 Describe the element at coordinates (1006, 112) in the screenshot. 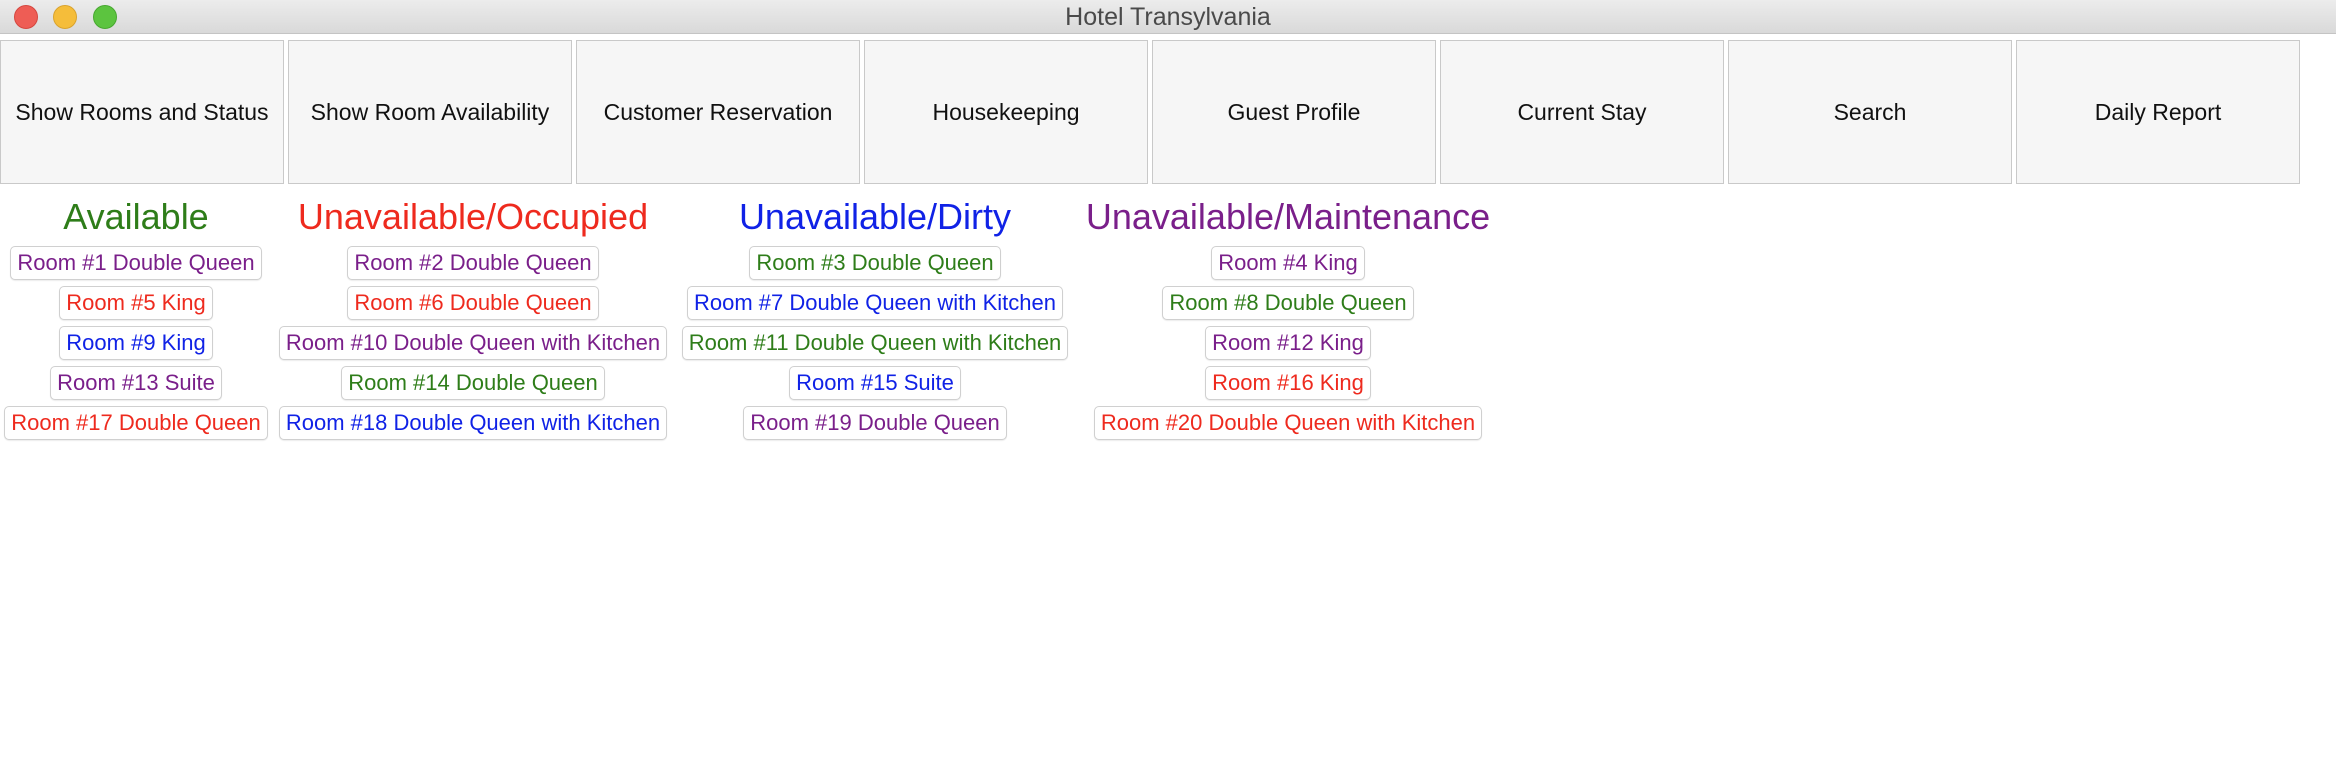

I see `housekeeping-button: Housekeeping` at that location.